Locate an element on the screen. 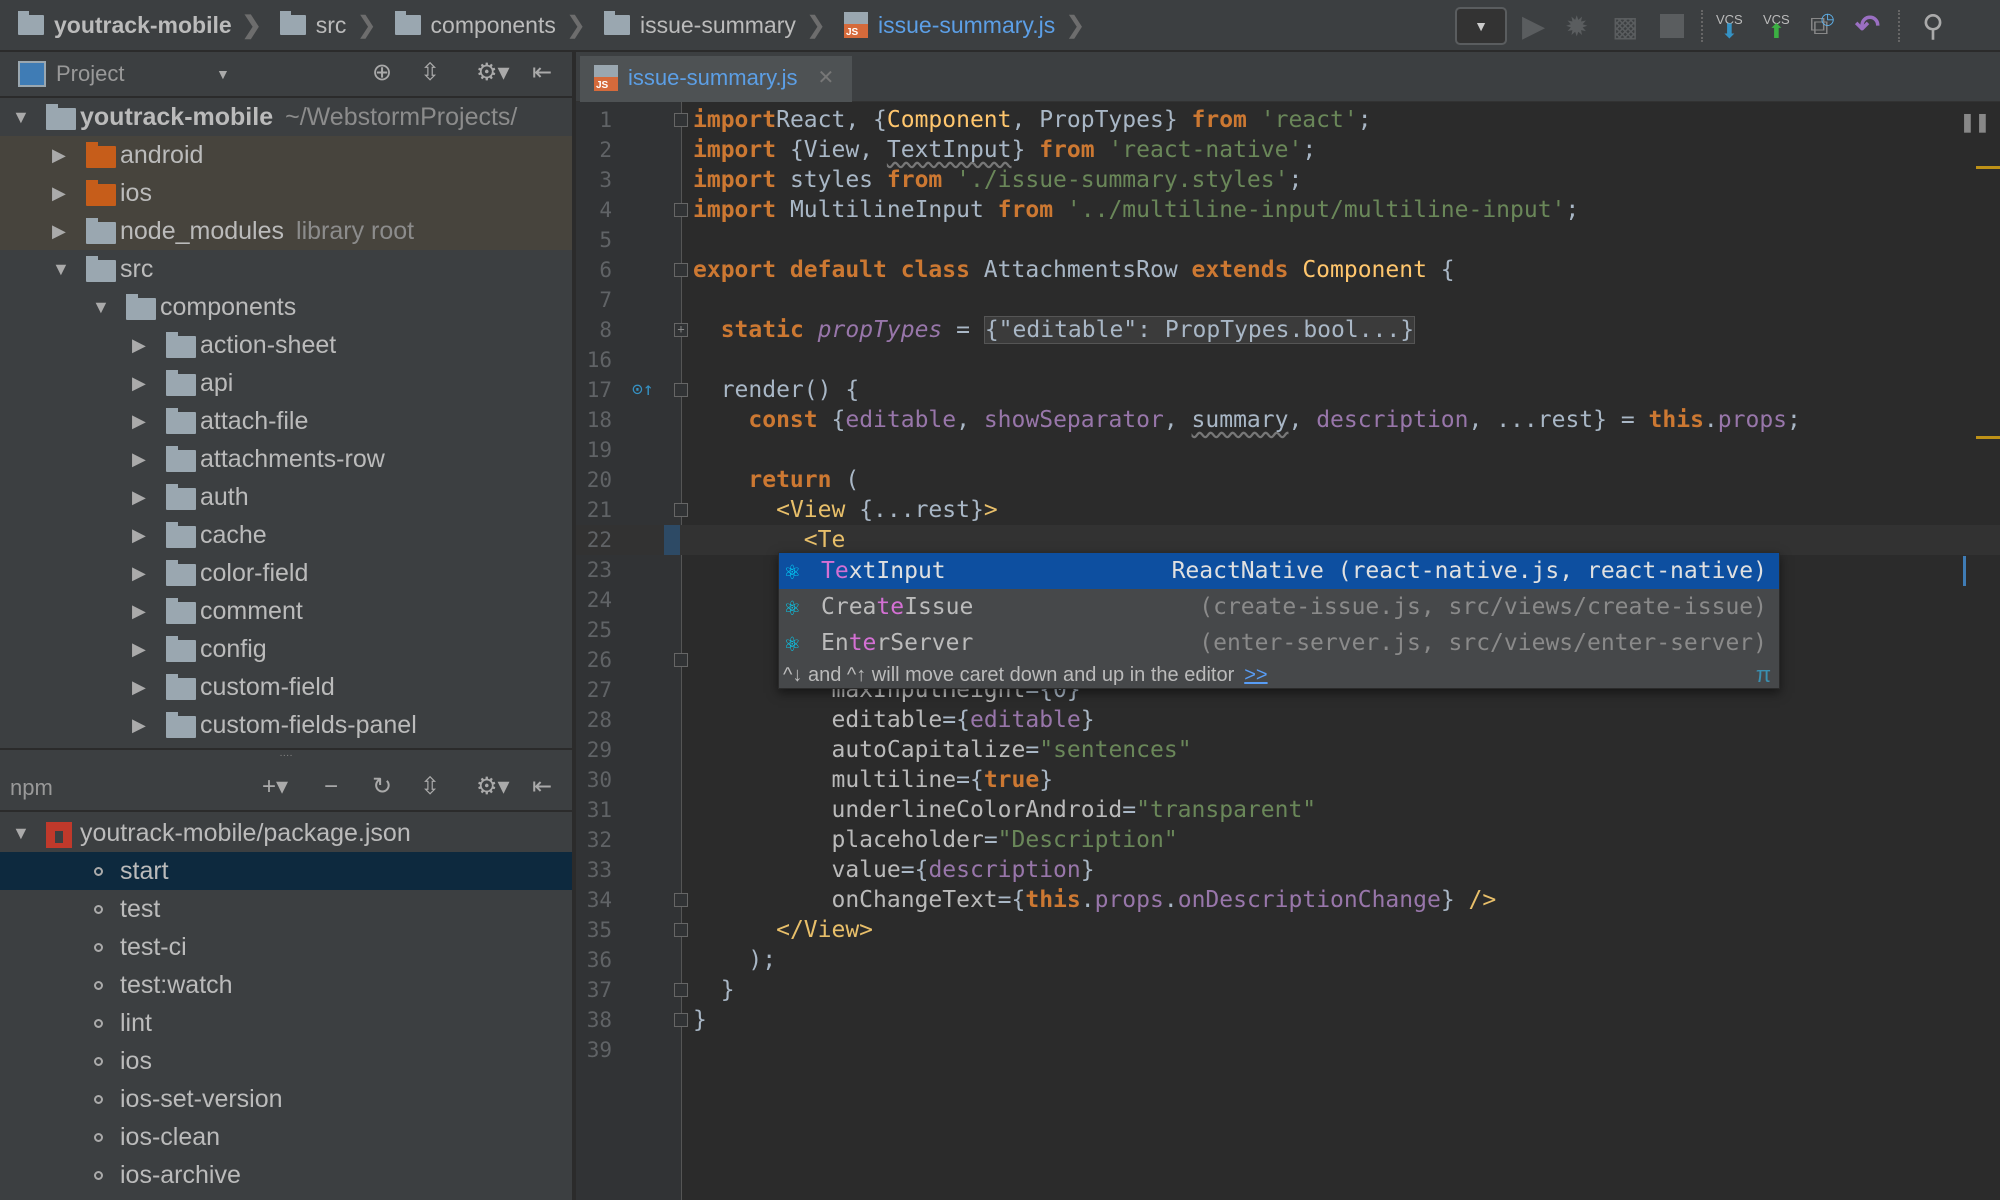 This screenshot has height=1200, width=2000. line-number: 31 is located at coordinates (582, 810).